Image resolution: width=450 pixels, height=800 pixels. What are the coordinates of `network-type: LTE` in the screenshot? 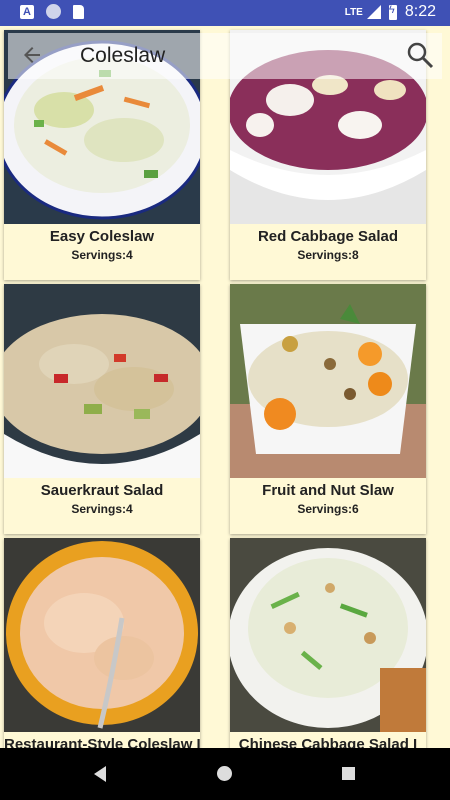 It's located at (353, 12).